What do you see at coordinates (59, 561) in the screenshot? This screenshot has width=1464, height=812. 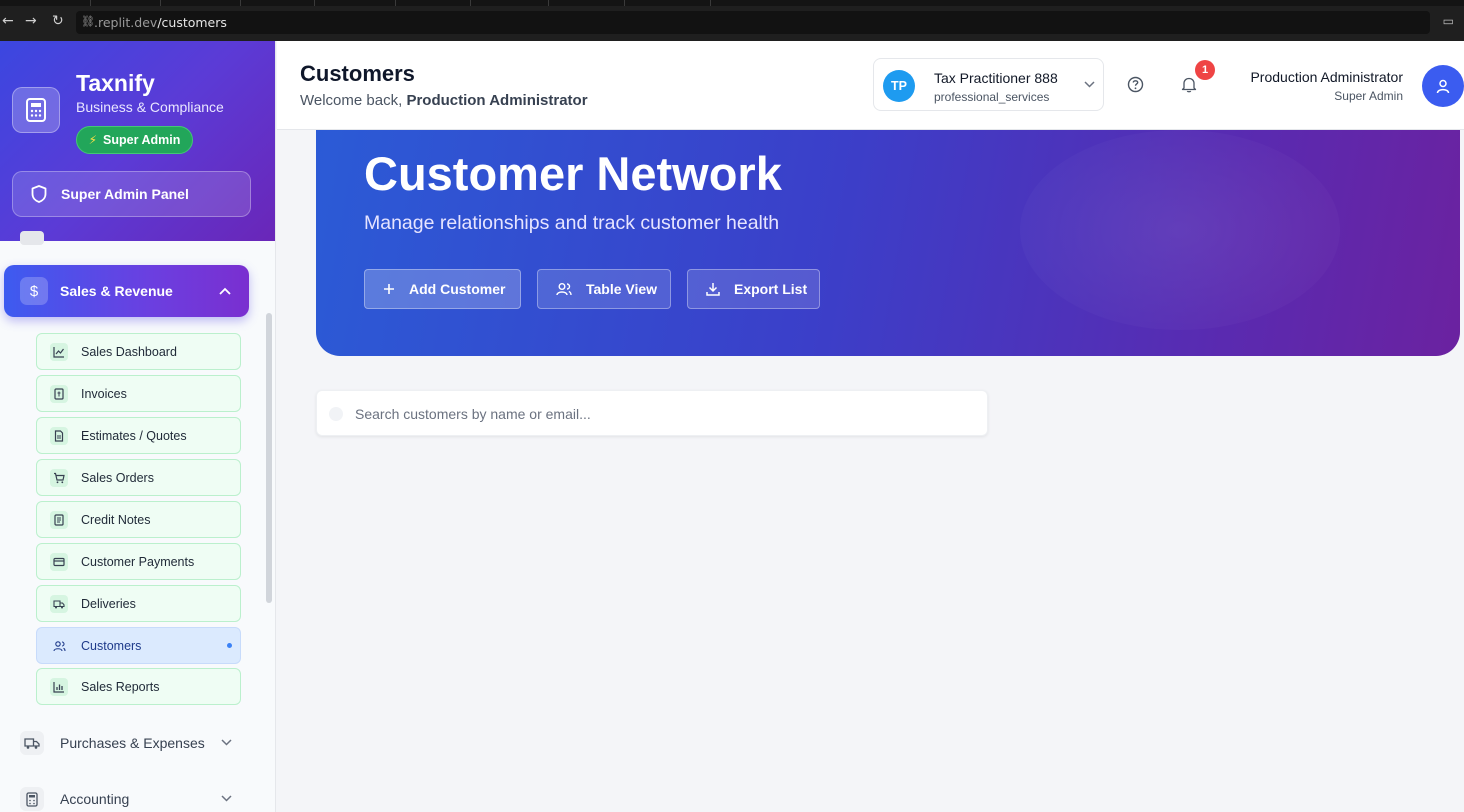 I see `credit-card-icon` at bounding box center [59, 561].